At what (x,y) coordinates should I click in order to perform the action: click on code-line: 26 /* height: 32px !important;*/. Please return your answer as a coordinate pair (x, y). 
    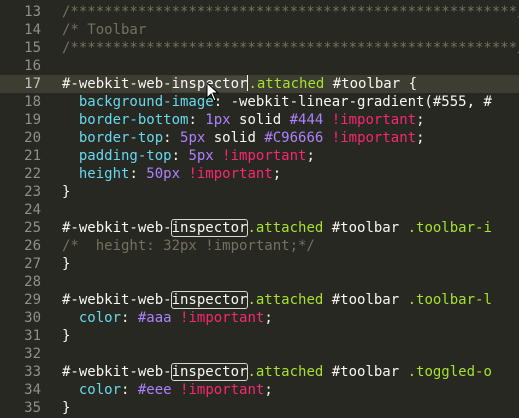
    Looking at the image, I should click on (259, 246).